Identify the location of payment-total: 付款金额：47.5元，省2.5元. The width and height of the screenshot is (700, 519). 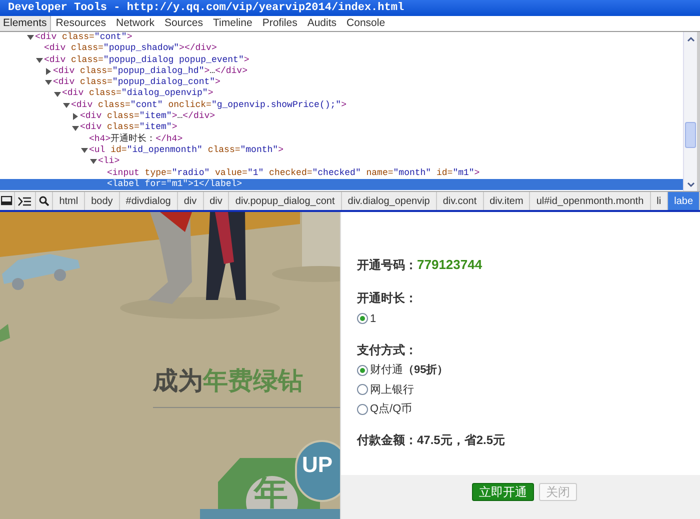
(431, 439).